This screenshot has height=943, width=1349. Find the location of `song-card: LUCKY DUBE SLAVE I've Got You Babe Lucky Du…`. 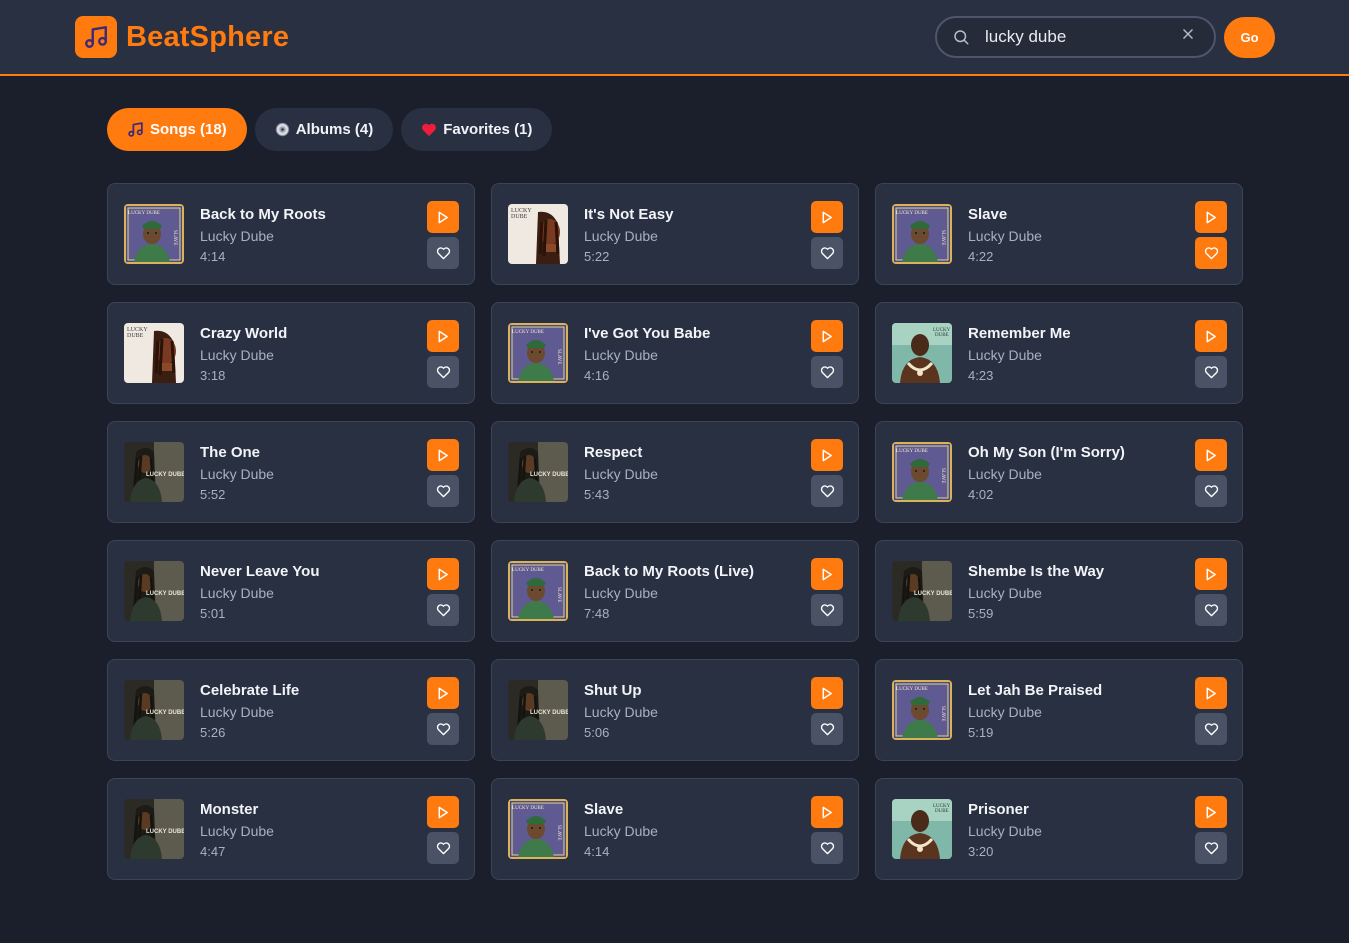

song-card: LUCKY DUBE SLAVE I've Got You Babe Lucky Du… is located at coordinates (675, 353).